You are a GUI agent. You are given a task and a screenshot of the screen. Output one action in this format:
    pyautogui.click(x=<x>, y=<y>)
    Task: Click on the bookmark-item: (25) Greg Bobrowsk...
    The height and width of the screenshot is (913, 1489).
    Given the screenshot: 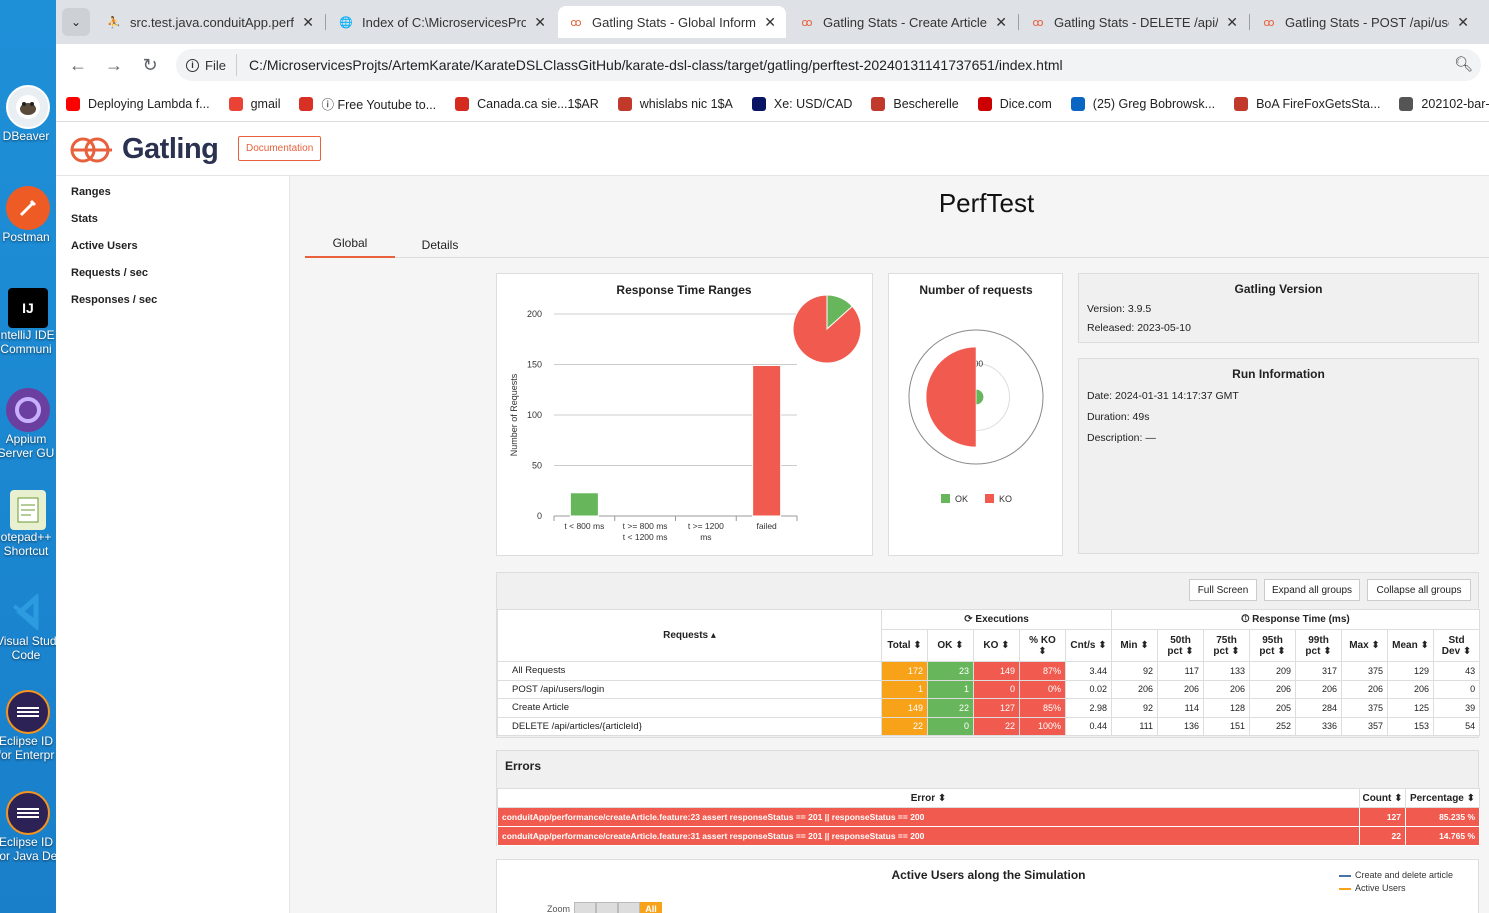 What is the action you would take?
    pyautogui.click(x=1142, y=103)
    